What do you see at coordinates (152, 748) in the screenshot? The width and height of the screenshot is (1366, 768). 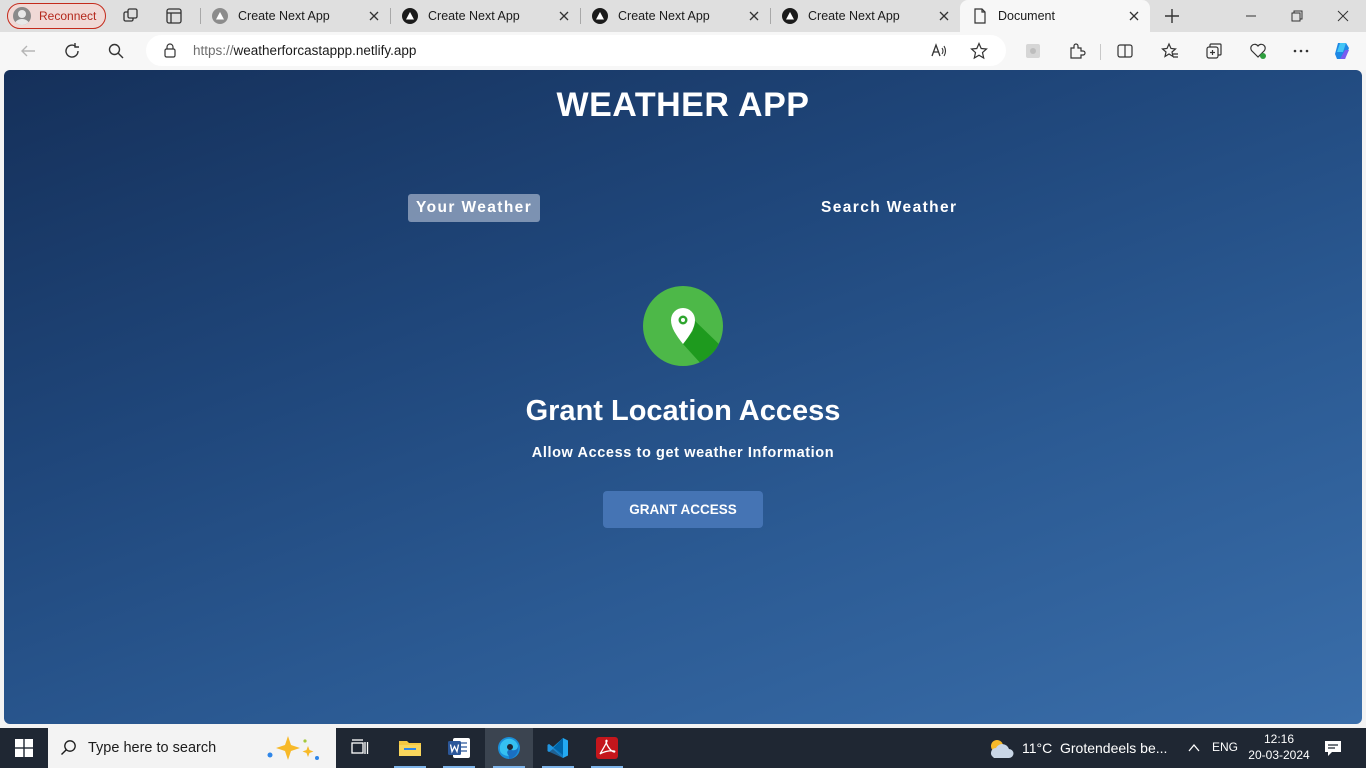 I see `search-placeholder: Type here to search` at bounding box center [152, 748].